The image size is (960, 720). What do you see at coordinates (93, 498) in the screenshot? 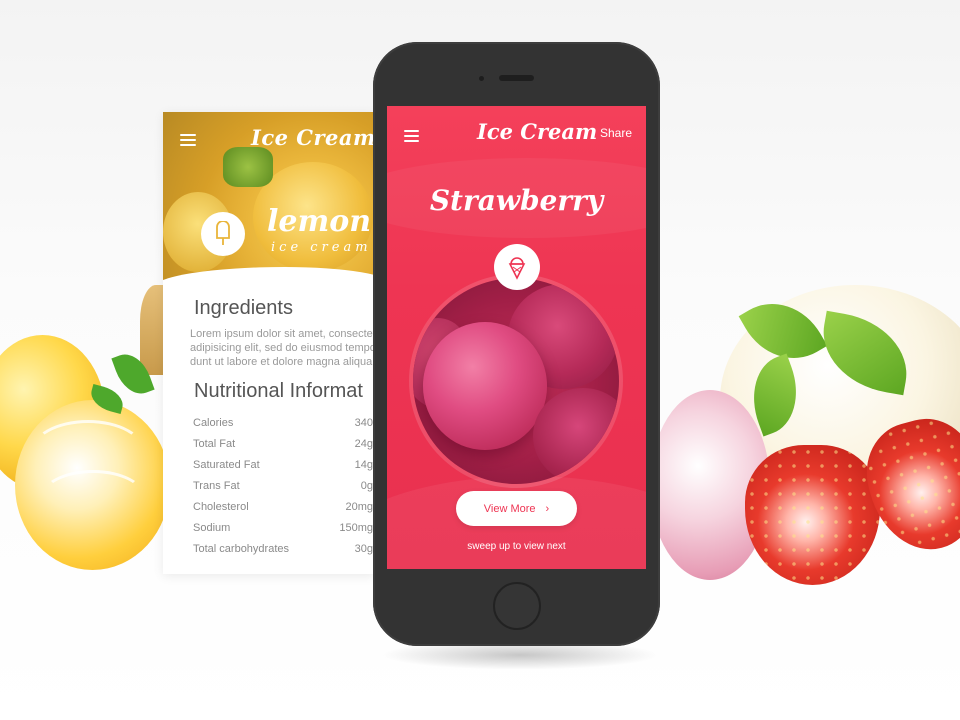
I see `scoop-texture` at bounding box center [93, 498].